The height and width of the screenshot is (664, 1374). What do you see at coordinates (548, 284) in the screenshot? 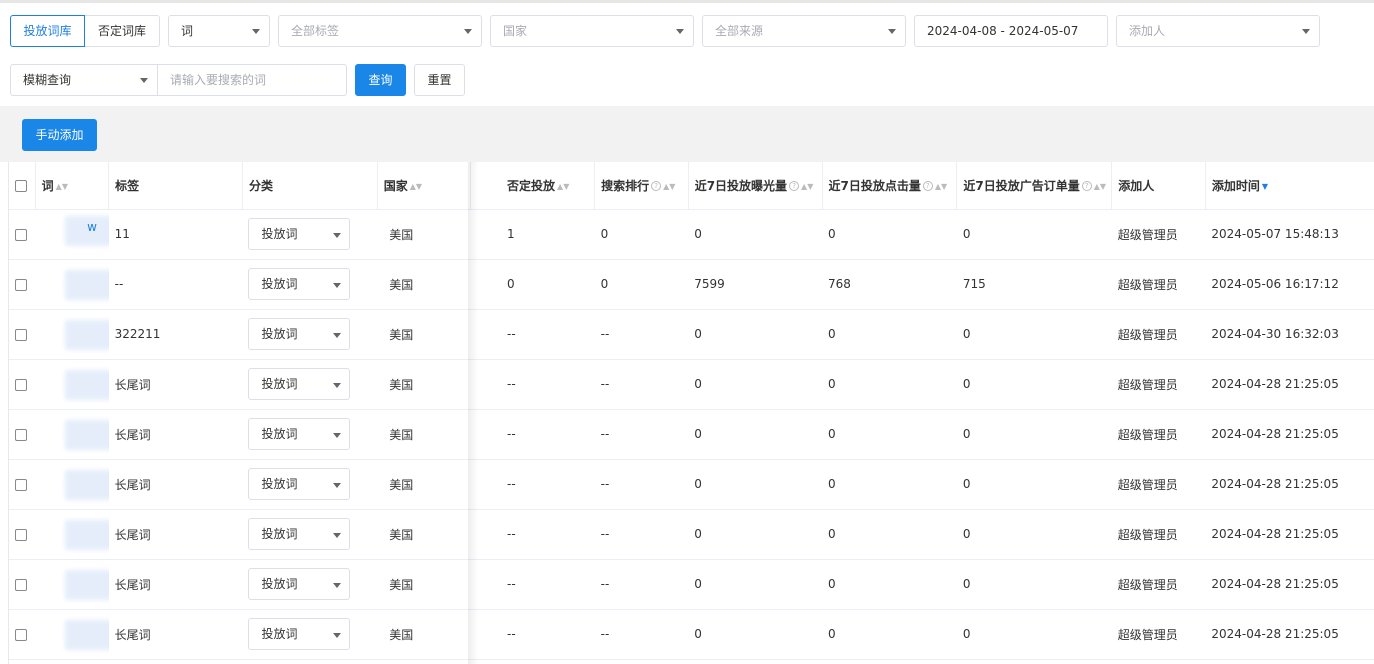
I see `negative-cell: 0` at bounding box center [548, 284].